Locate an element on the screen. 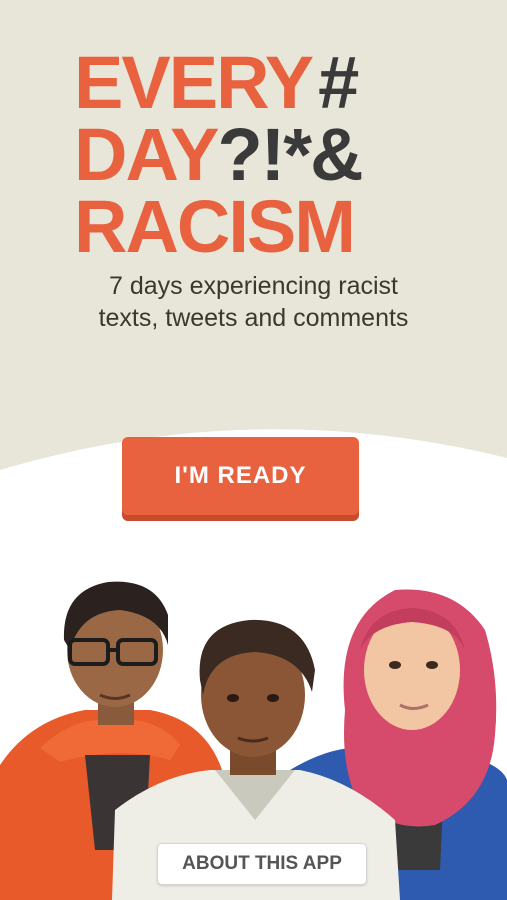 The image size is (507, 900). logo-word-every: EVERY is located at coordinates (194, 82).